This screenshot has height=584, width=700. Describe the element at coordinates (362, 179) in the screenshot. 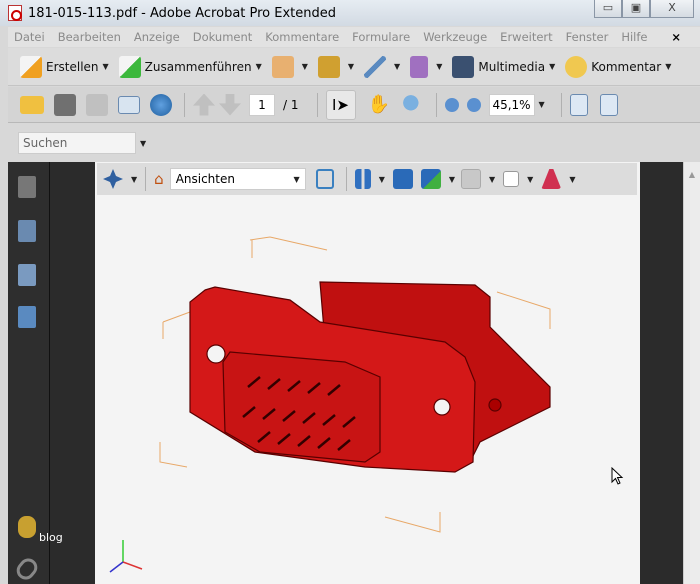

I see `projection-icon` at that location.